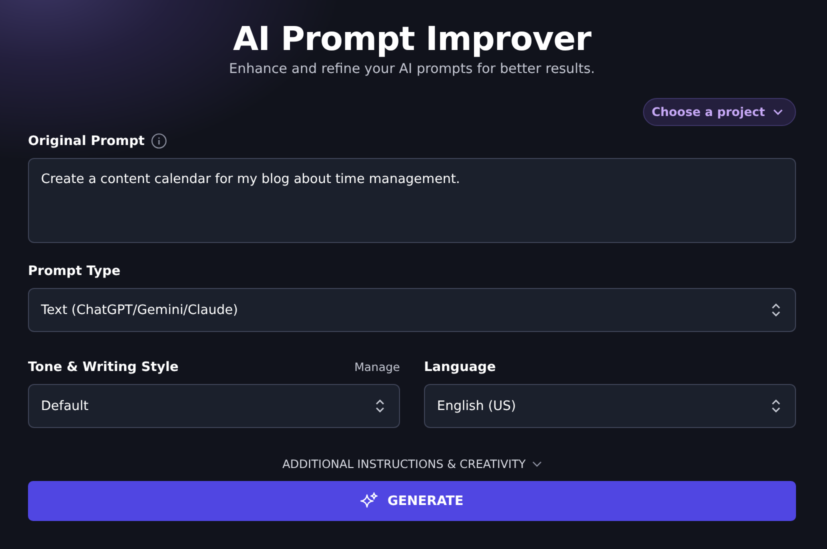 The width and height of the screenshot is (827, 549). Describe the element at coordinates (377, 367) in the screenshot. I see `manage-link: Manage` at that location.